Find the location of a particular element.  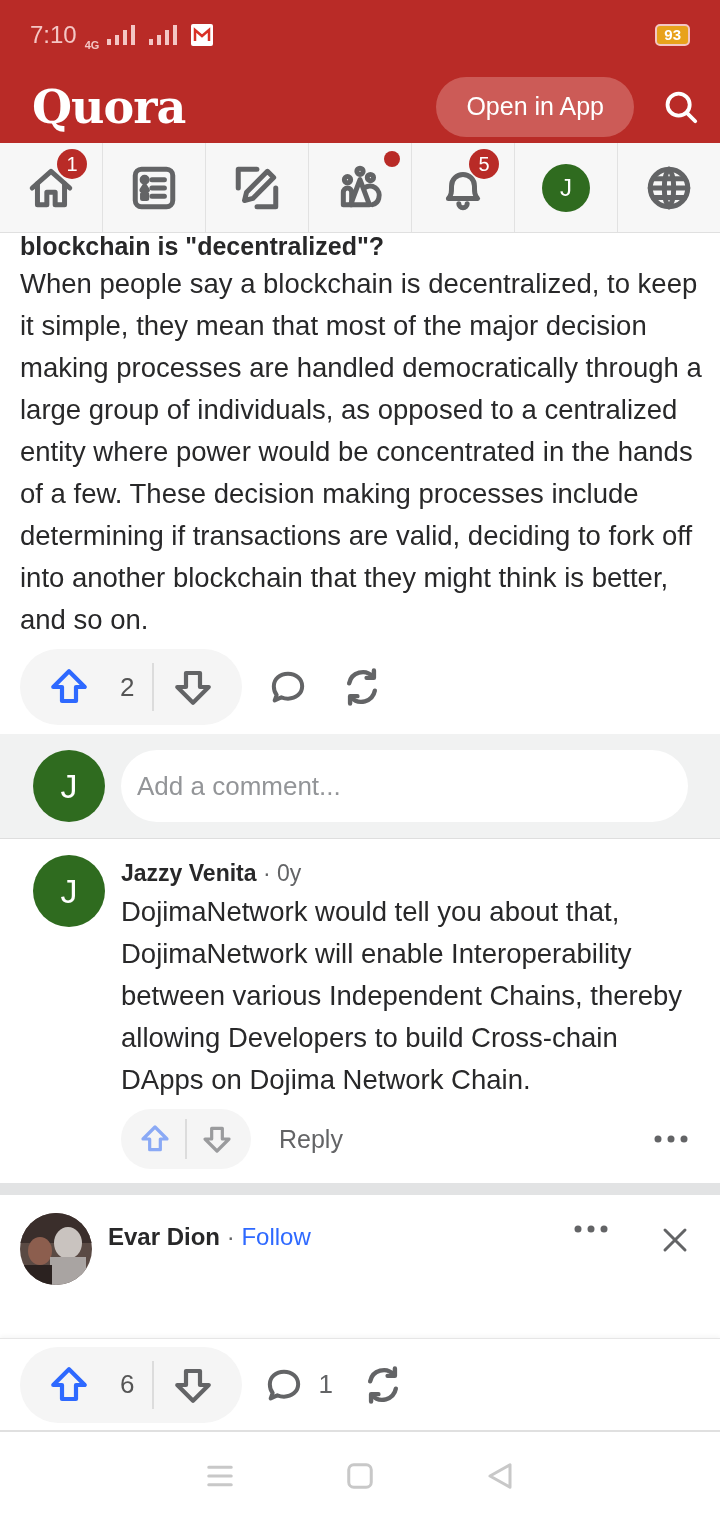

quora-logo: Quora is located at coordinates (234, 106).